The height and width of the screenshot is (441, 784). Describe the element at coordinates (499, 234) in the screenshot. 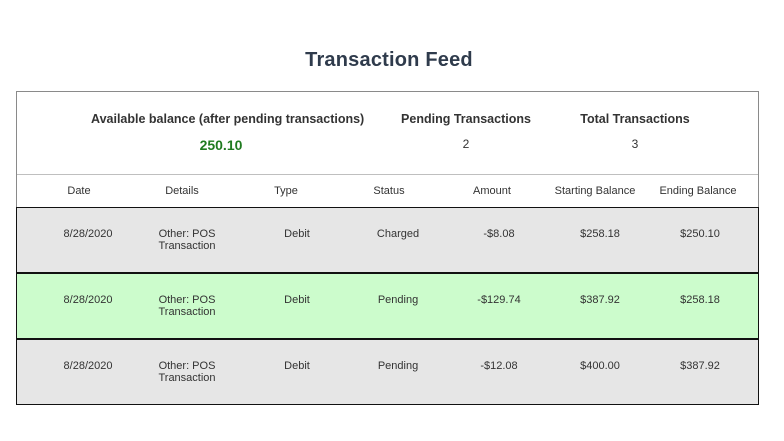

I see `cell-amount: -$8.08` at that location.